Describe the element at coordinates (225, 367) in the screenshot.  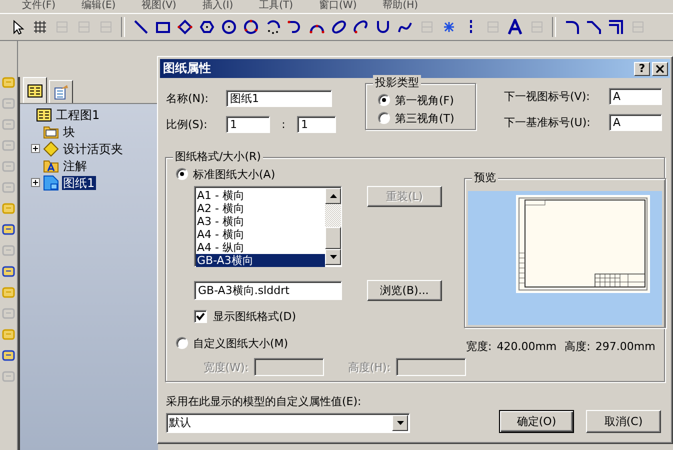
I see `field-label: 宽度(W):` at that location.